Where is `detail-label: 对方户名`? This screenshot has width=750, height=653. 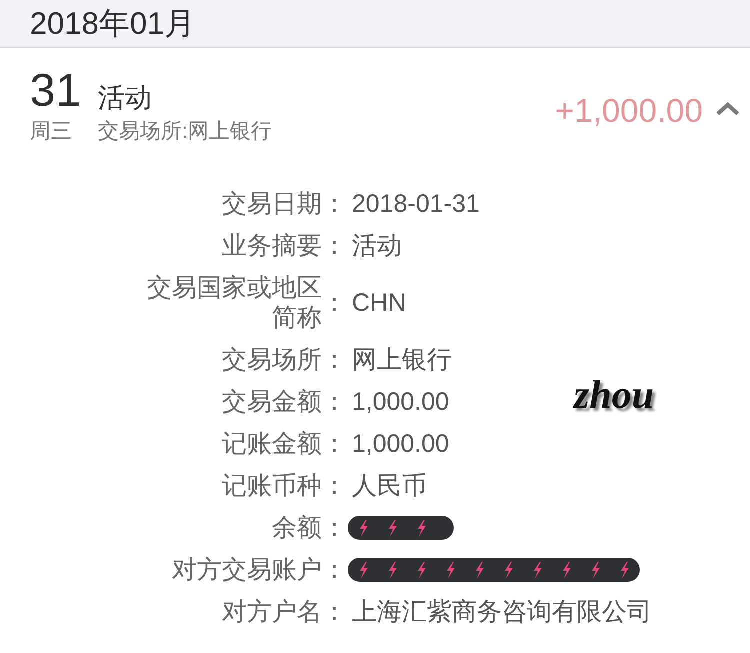
detail-label: 对方户名 is located at coordinates (271, 612).